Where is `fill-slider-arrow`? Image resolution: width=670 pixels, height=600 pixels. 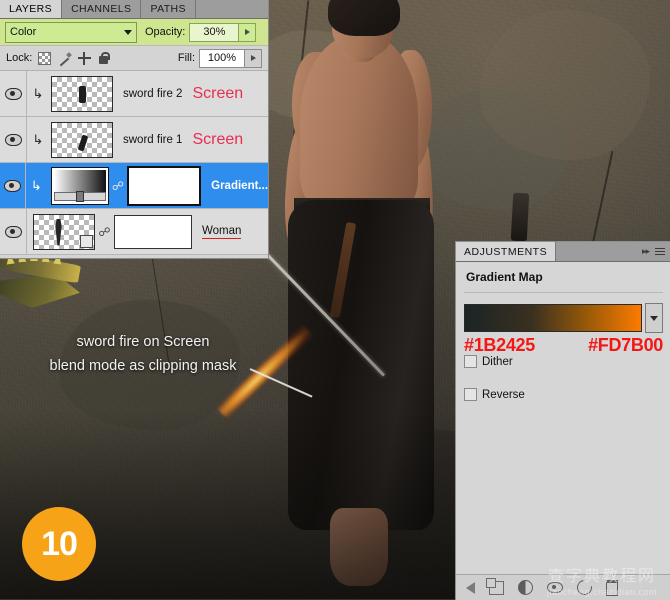
fill-slider-arrow is located at coordinates (253, 58).